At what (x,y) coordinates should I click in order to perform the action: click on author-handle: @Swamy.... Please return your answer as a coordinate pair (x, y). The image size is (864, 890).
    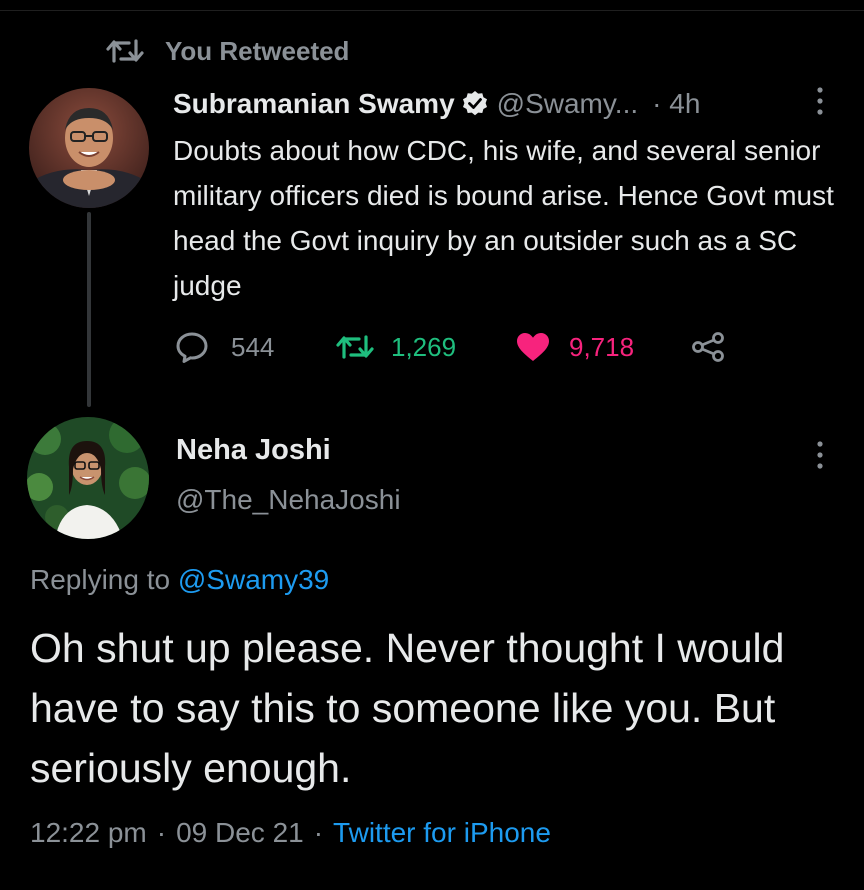
    Looking at the image, I should click on (567, 104).